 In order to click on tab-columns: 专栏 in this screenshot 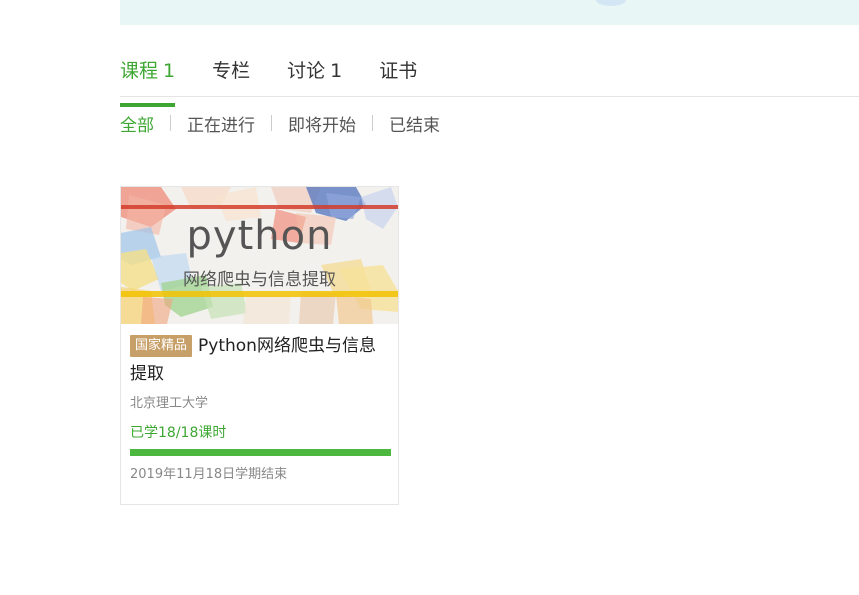, I will do `click(231, 76)`.